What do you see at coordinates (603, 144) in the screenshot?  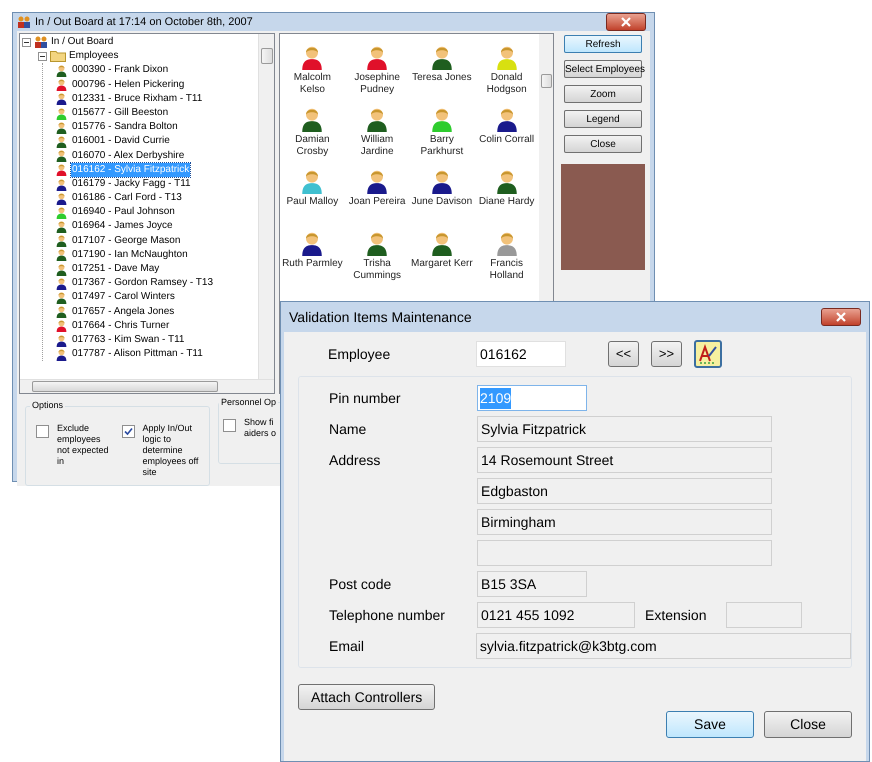 I see `board-button: Close` at bounding box center [603, 144].